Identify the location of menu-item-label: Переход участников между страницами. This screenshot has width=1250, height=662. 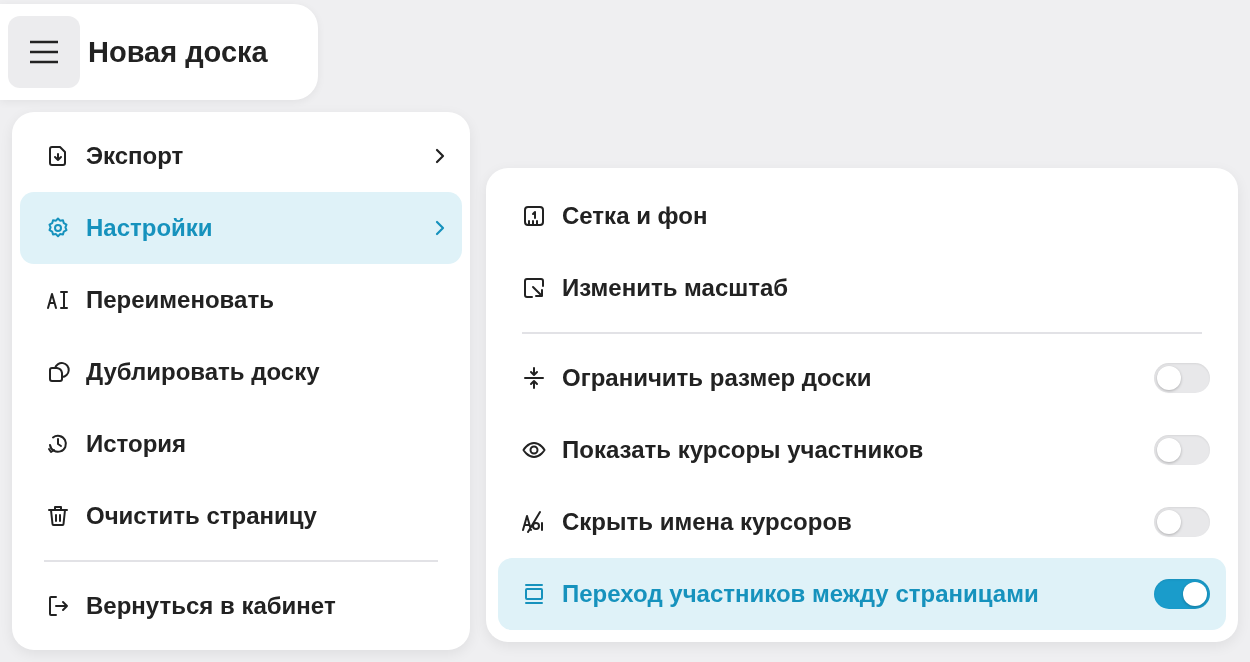
(801, 594).